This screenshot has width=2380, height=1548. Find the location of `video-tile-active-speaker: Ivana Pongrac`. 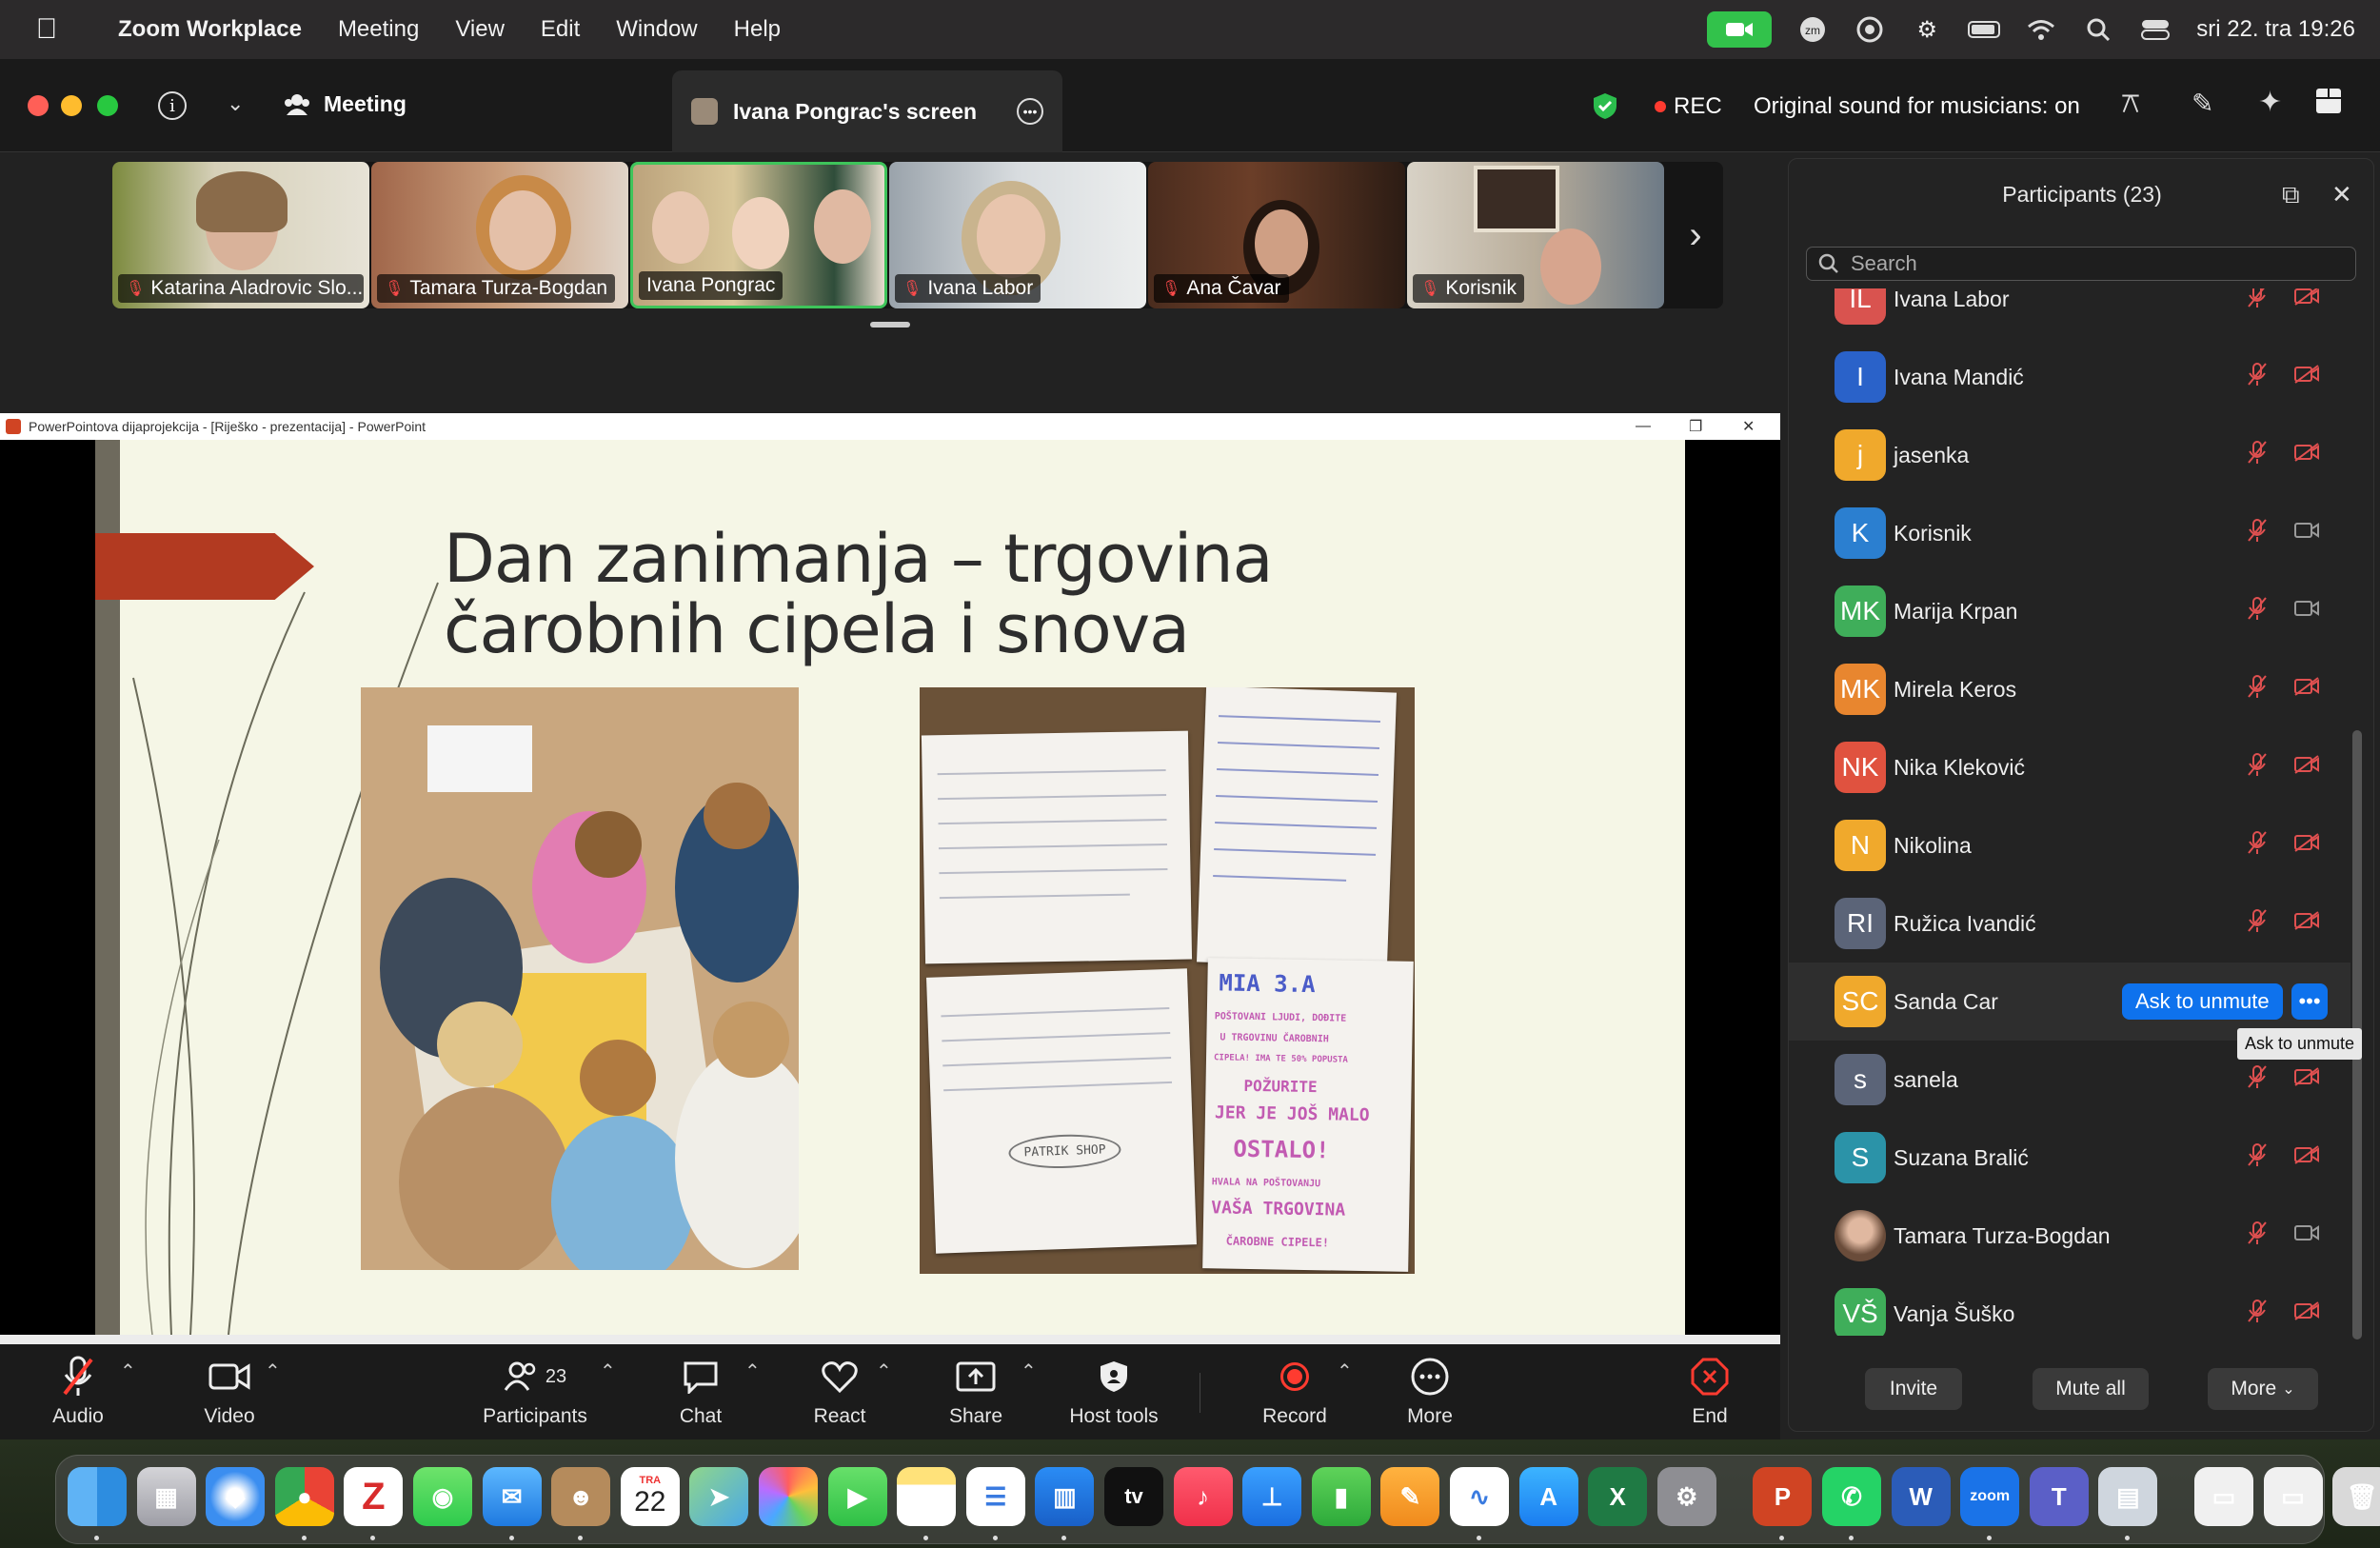

video-tile-active-speaker: Ivana Pongrac is located at coordinates (758, 235).